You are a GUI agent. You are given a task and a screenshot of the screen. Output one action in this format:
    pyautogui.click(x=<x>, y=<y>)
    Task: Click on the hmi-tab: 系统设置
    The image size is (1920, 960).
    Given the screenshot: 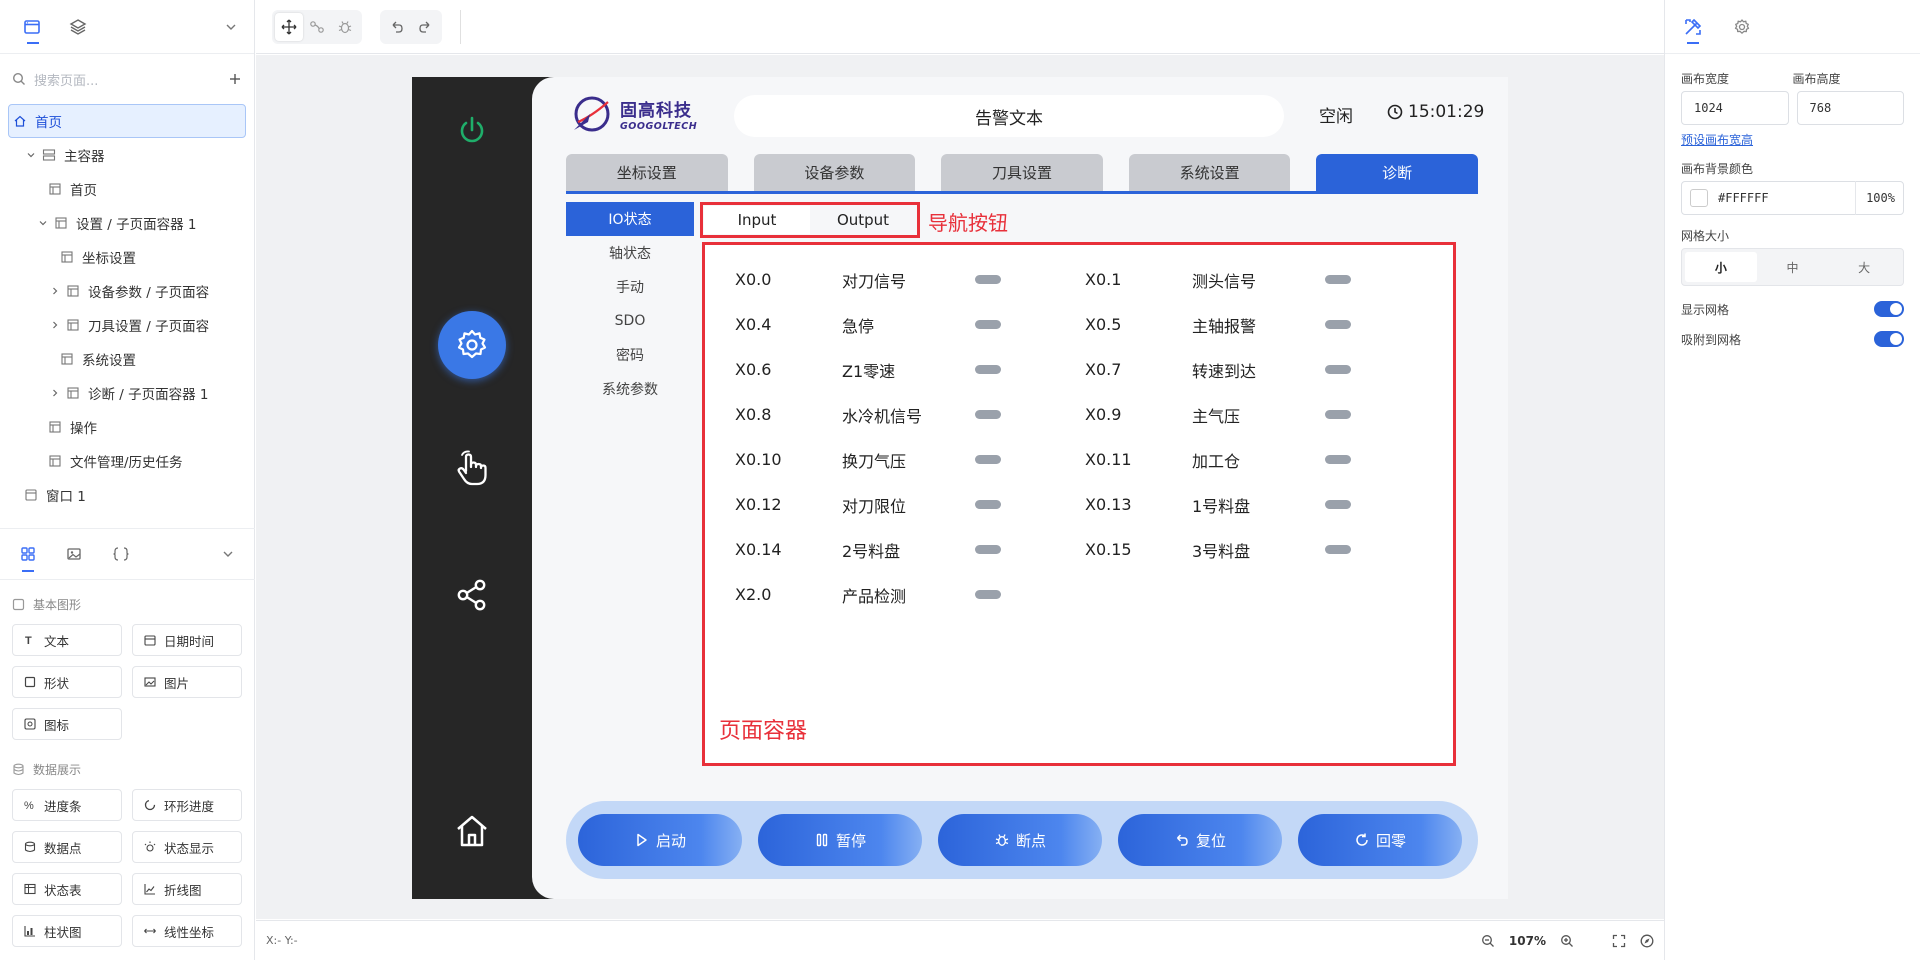 What is the action you would take?
    pyautogui.click(x=1210, y=172)
    